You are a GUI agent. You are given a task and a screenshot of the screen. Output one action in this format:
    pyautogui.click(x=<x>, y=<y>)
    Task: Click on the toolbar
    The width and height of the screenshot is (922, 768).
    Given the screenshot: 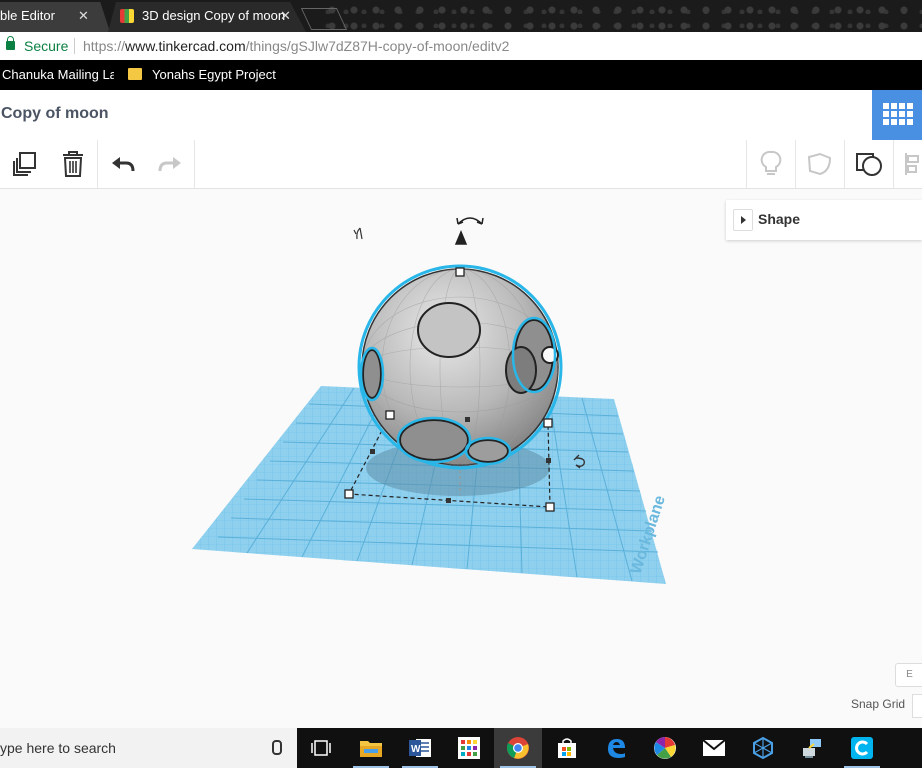 What is the action you would take?
    pyautogui.click(x=461, y=164)
    